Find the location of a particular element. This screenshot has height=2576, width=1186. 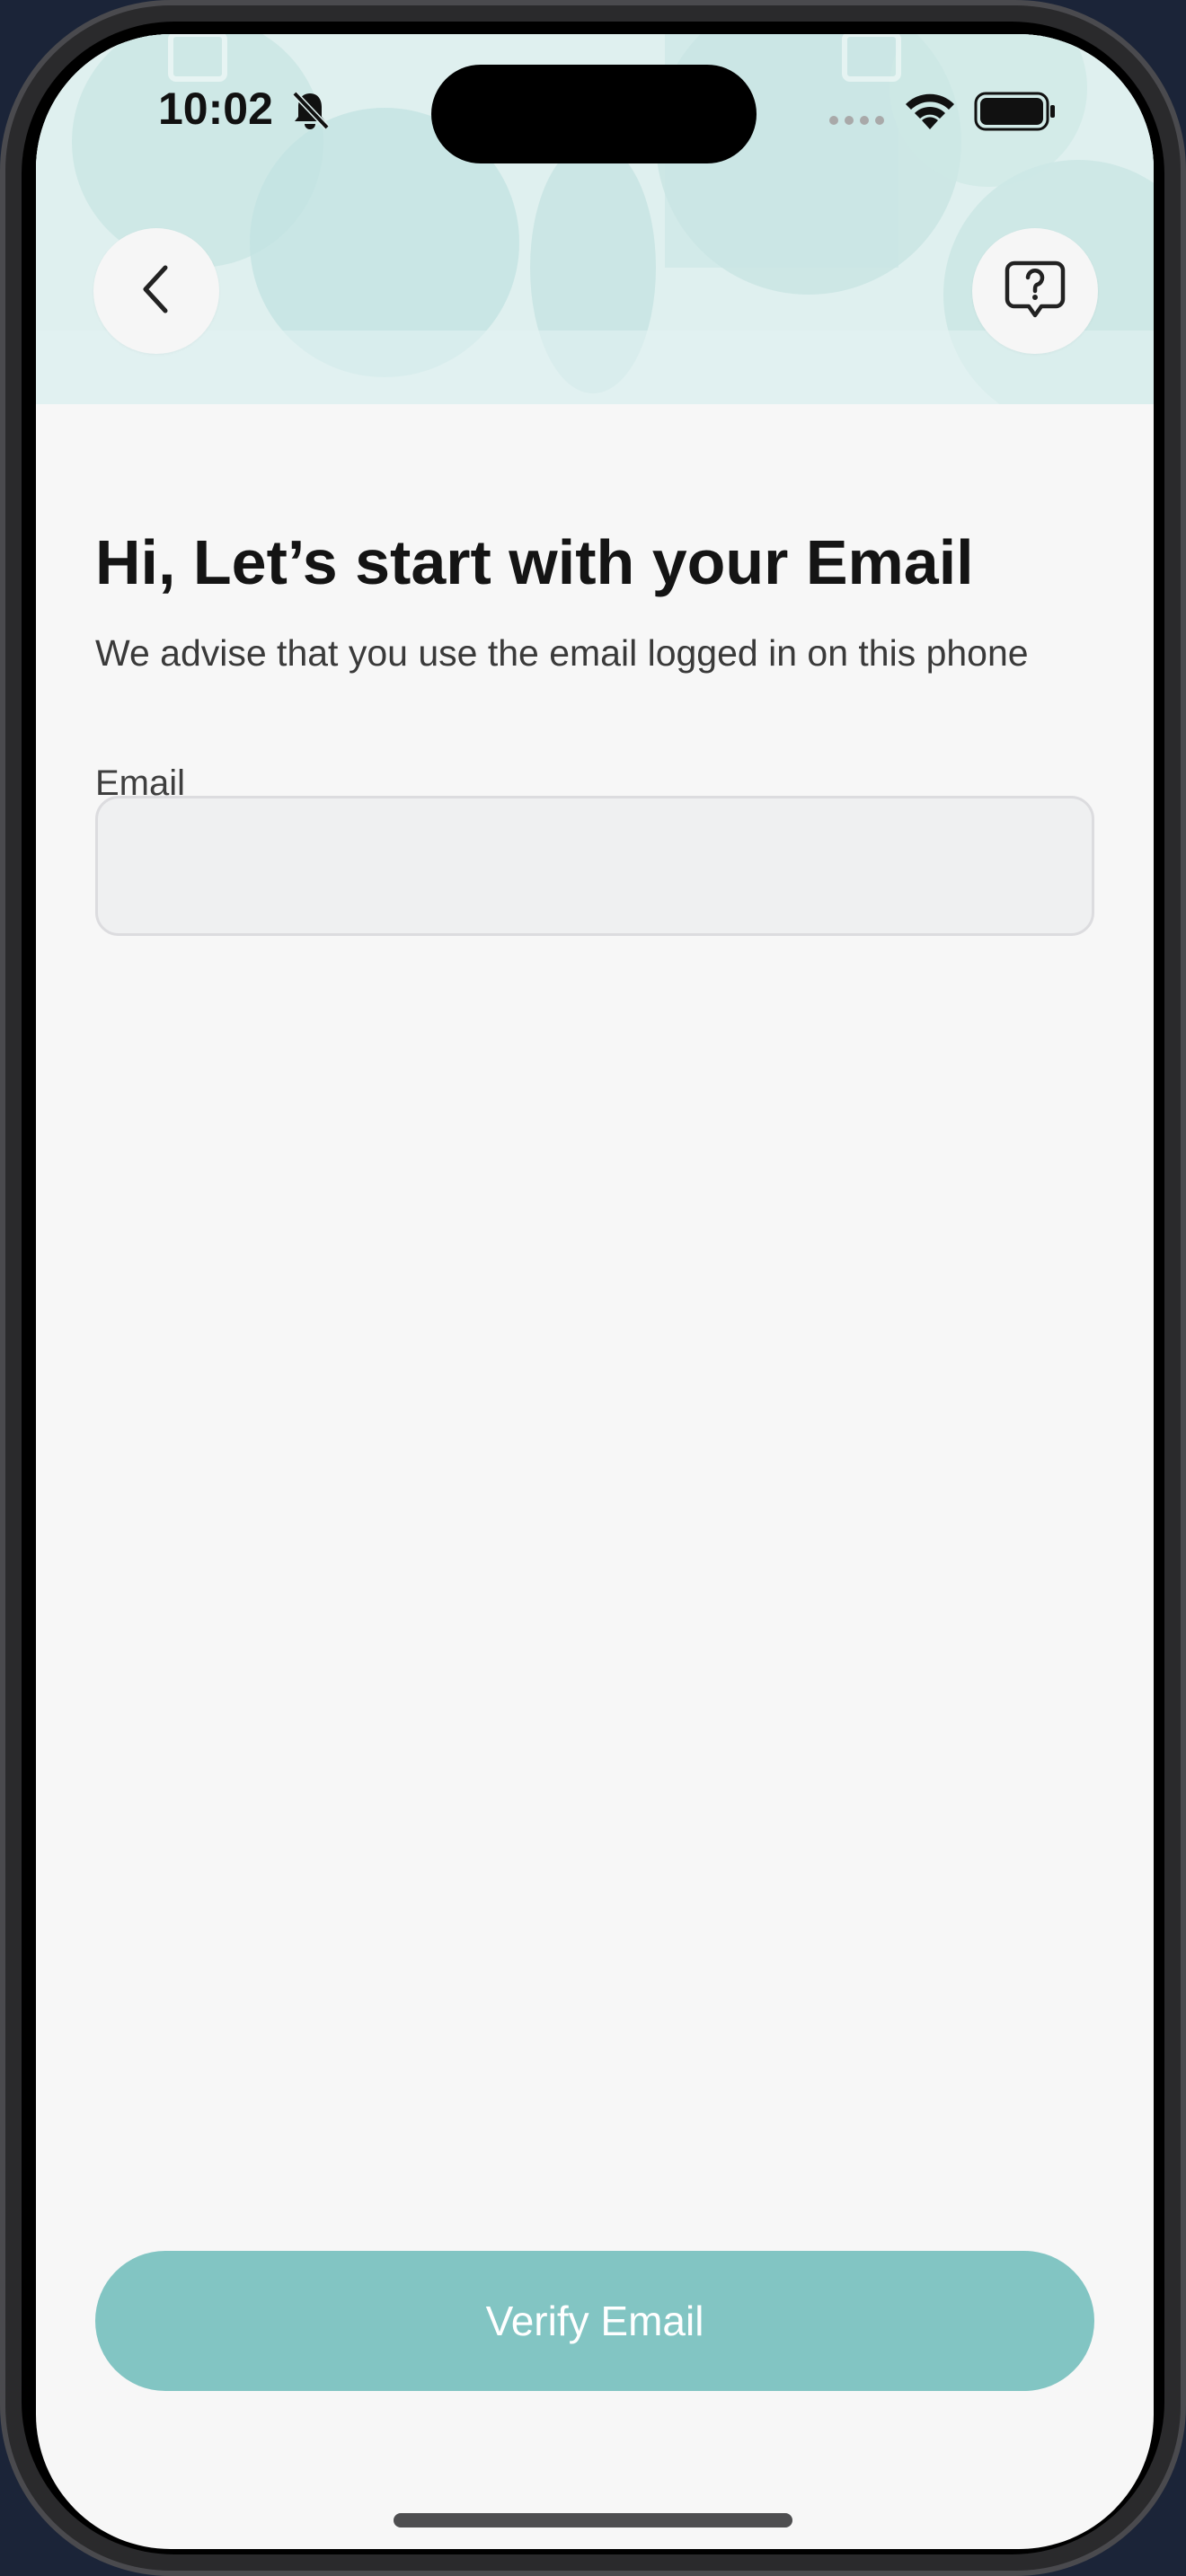

battery-icon is located at coordinates (1015, 113).